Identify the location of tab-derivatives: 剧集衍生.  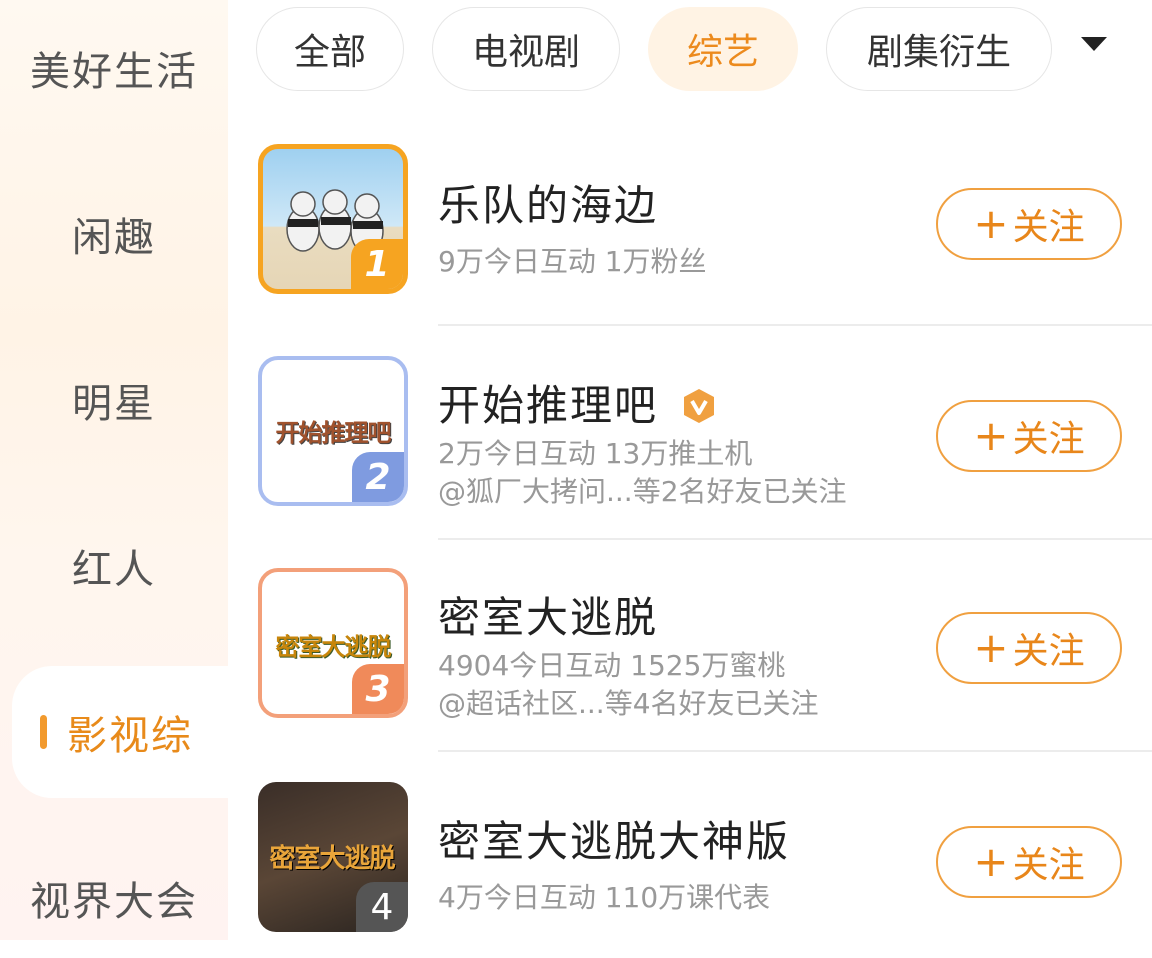
(939, 49).